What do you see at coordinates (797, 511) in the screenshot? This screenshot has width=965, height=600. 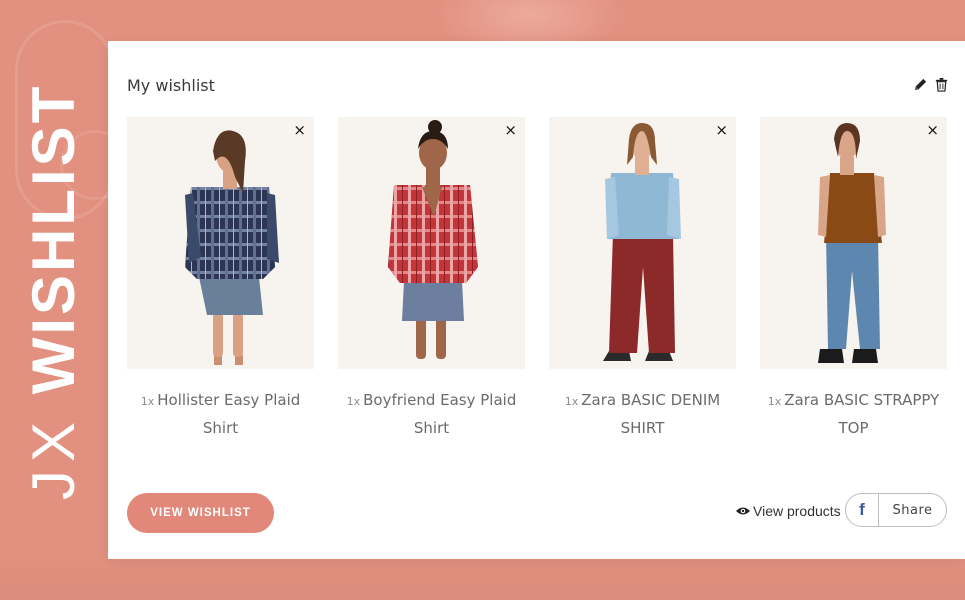 I see `view-products-label: View products` at bounding box center [797, 511].